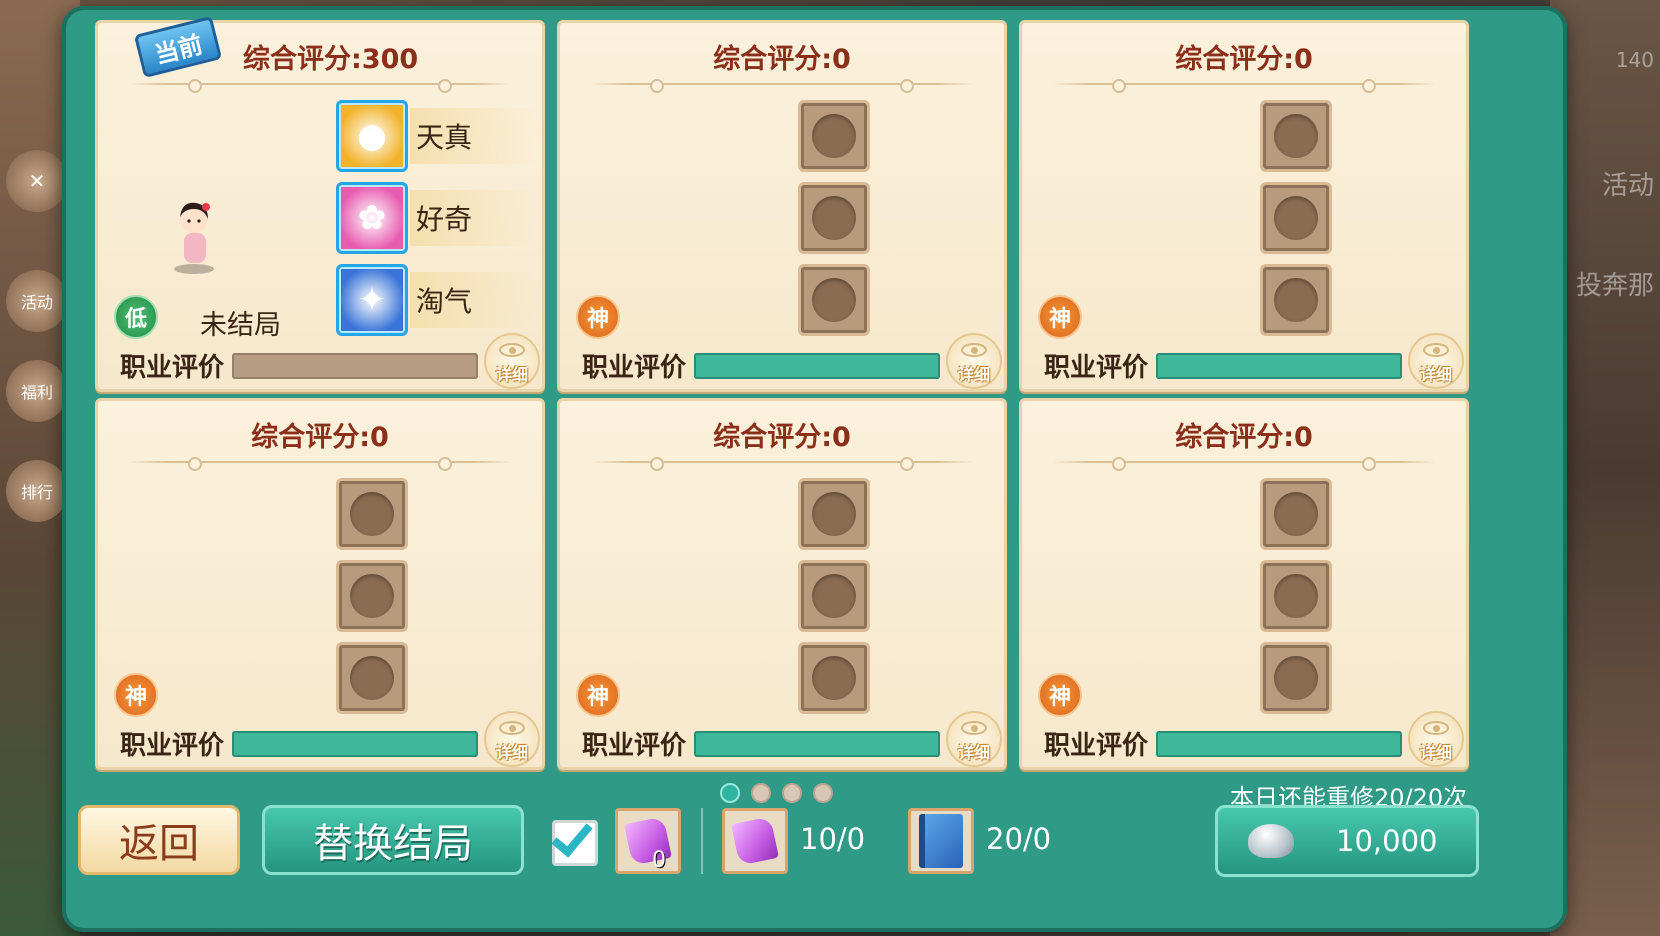  I want to click on trait-slot-column: ● 天真 ✿ 好奇 ✦ 淘气, so click(435, 218).